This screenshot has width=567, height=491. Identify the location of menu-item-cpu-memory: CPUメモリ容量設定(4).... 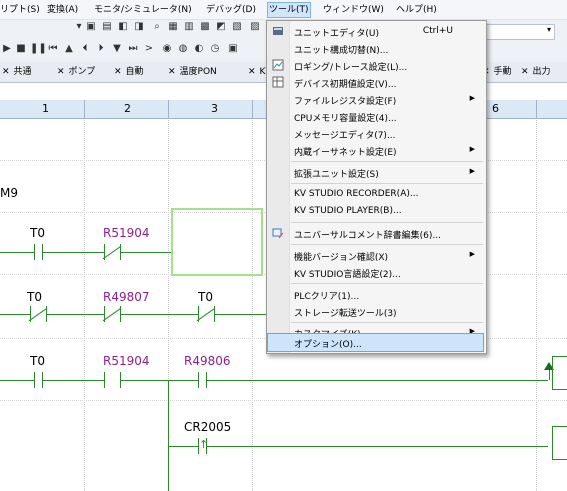
(375, 117).